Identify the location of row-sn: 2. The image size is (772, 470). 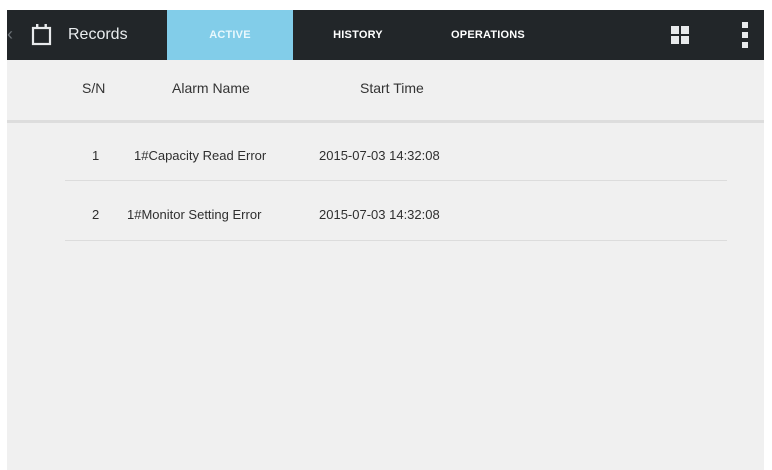
(96, 214).